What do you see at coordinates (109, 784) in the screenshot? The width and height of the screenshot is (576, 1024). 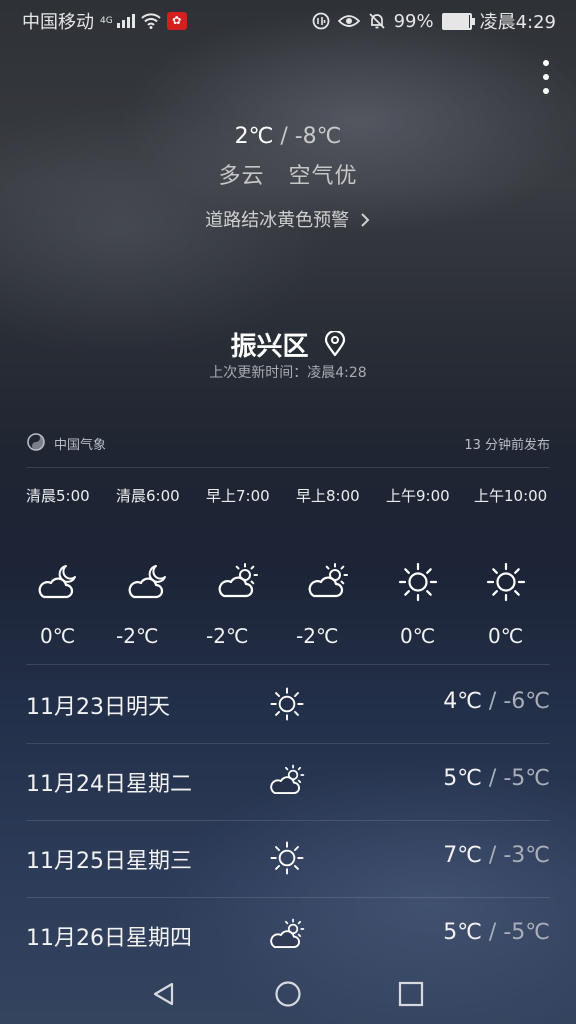 I see `daily-date: 11月24日星期二` at bounding box center [109, 784].